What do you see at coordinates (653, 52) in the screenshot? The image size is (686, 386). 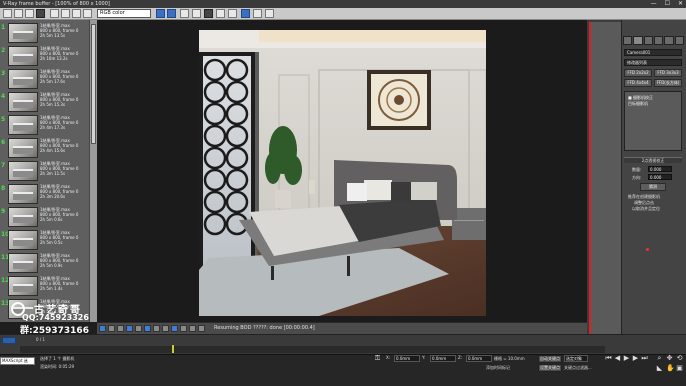 I see `object-name-field: Camera001` at bounding box center [653, 52].